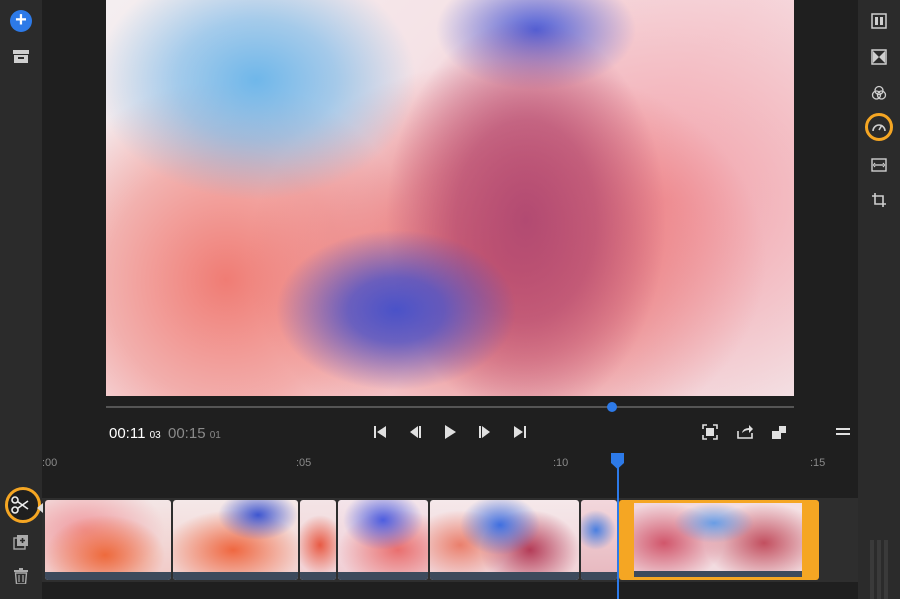 The width and height of the screenshot is (900, 599). What do you see at coordinates (40, 508) in the screenshot?
I see `split-arrow-icon` at bounding box center [40, 508].